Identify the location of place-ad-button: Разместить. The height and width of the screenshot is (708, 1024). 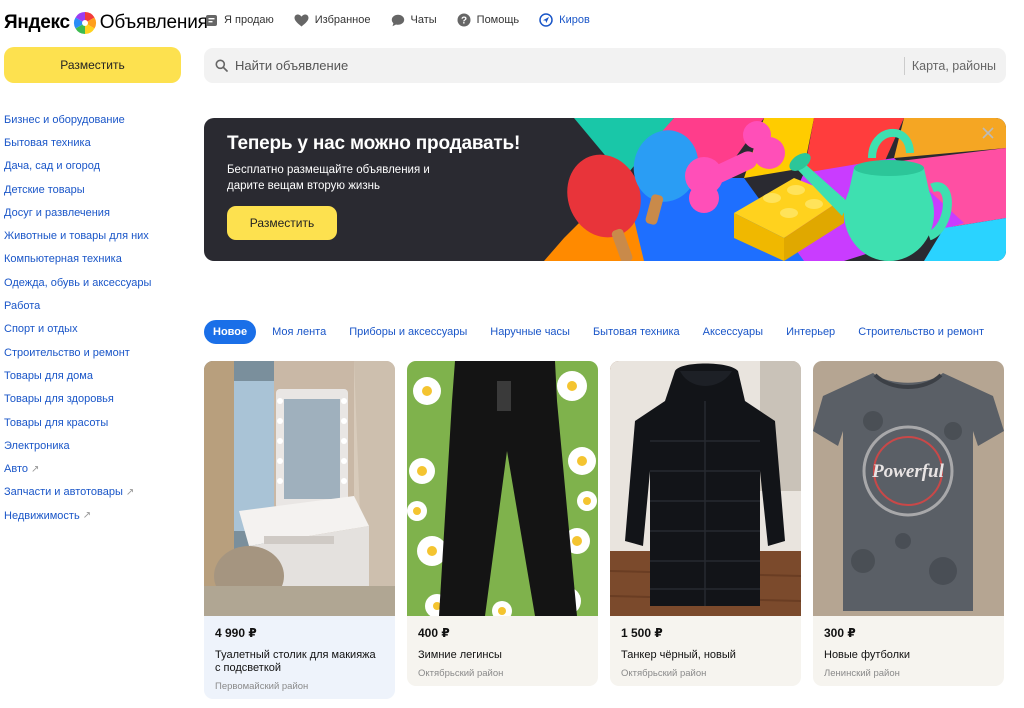
(92, 65).